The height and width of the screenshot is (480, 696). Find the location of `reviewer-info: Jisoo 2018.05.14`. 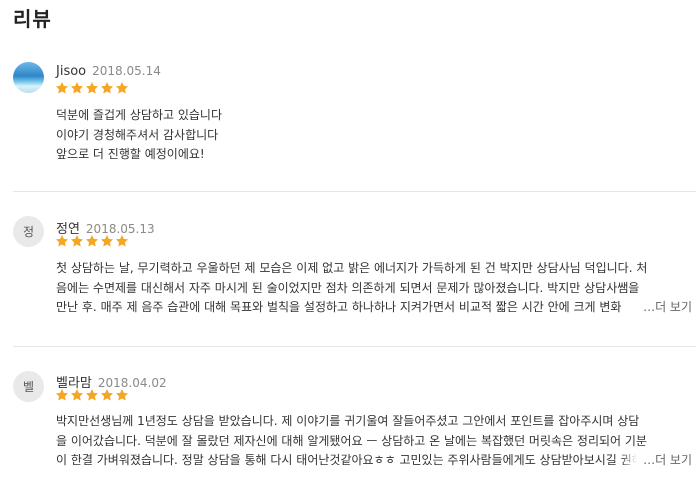

reviewer-info: Jisoo 2018.05.14 is located at coordinates (108, 71).